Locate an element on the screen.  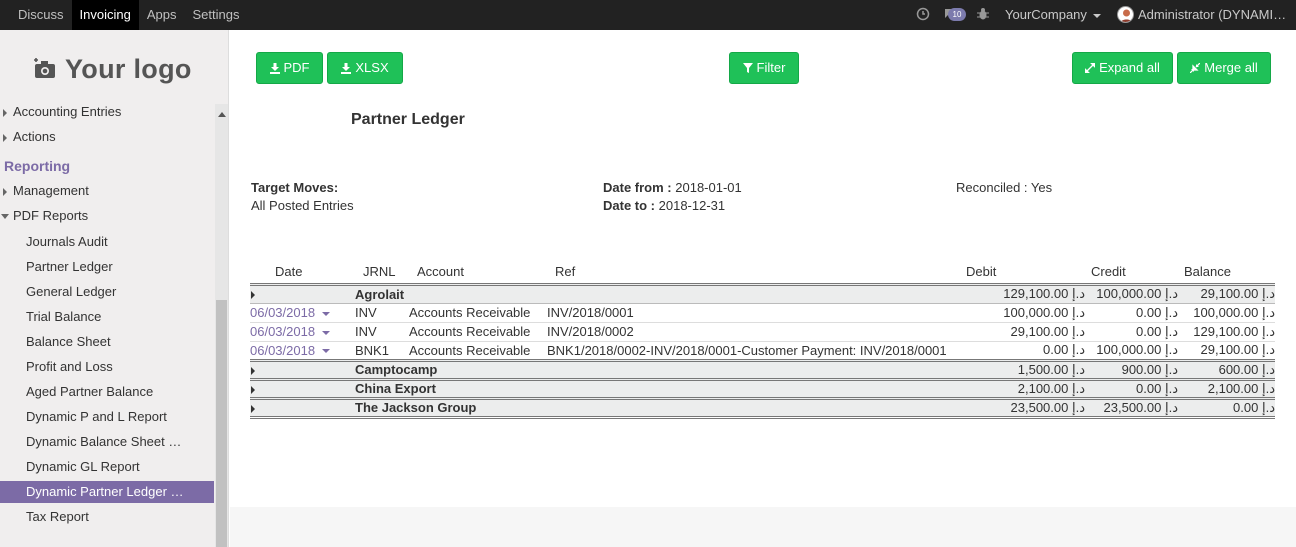
line-credit: 0.00 د.إ is located at coordinates (1137, 332).